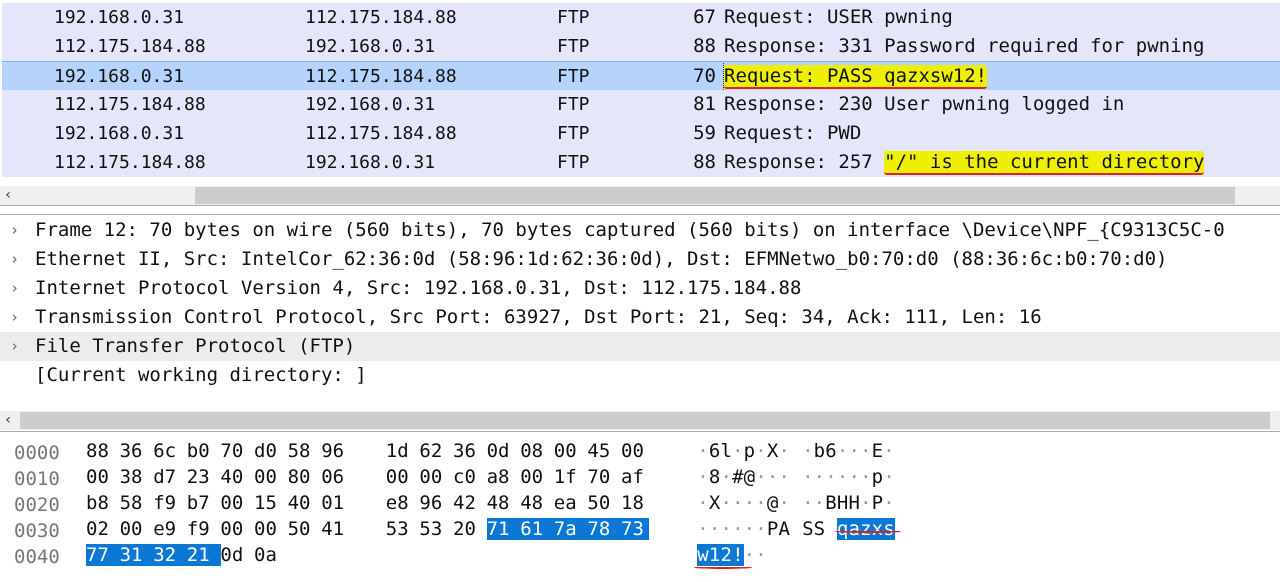 This screenshot has width=1280, height=582. Describe the element at coordinates (640, 375) in the screenshot. I see `detail-row: [Current working directory: ]` at that location.